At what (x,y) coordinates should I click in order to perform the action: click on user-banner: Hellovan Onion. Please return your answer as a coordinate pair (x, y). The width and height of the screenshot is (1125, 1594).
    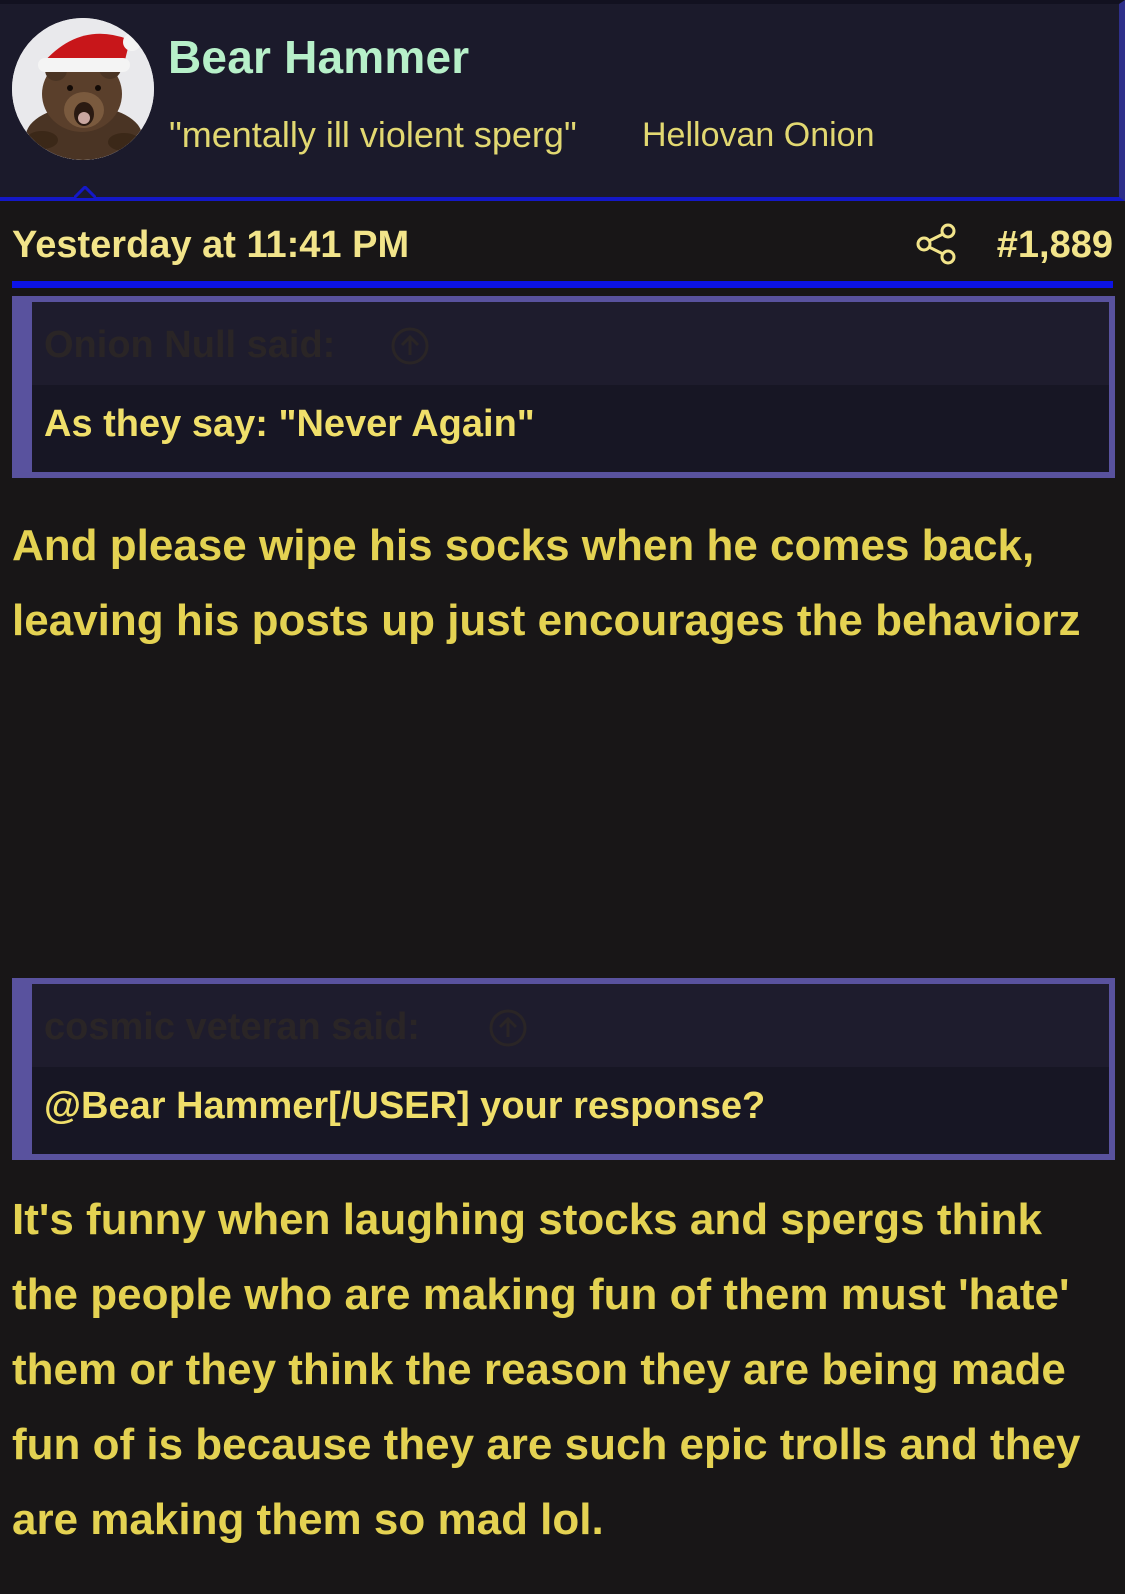
    Looking at the image, I should click on (758, 135).